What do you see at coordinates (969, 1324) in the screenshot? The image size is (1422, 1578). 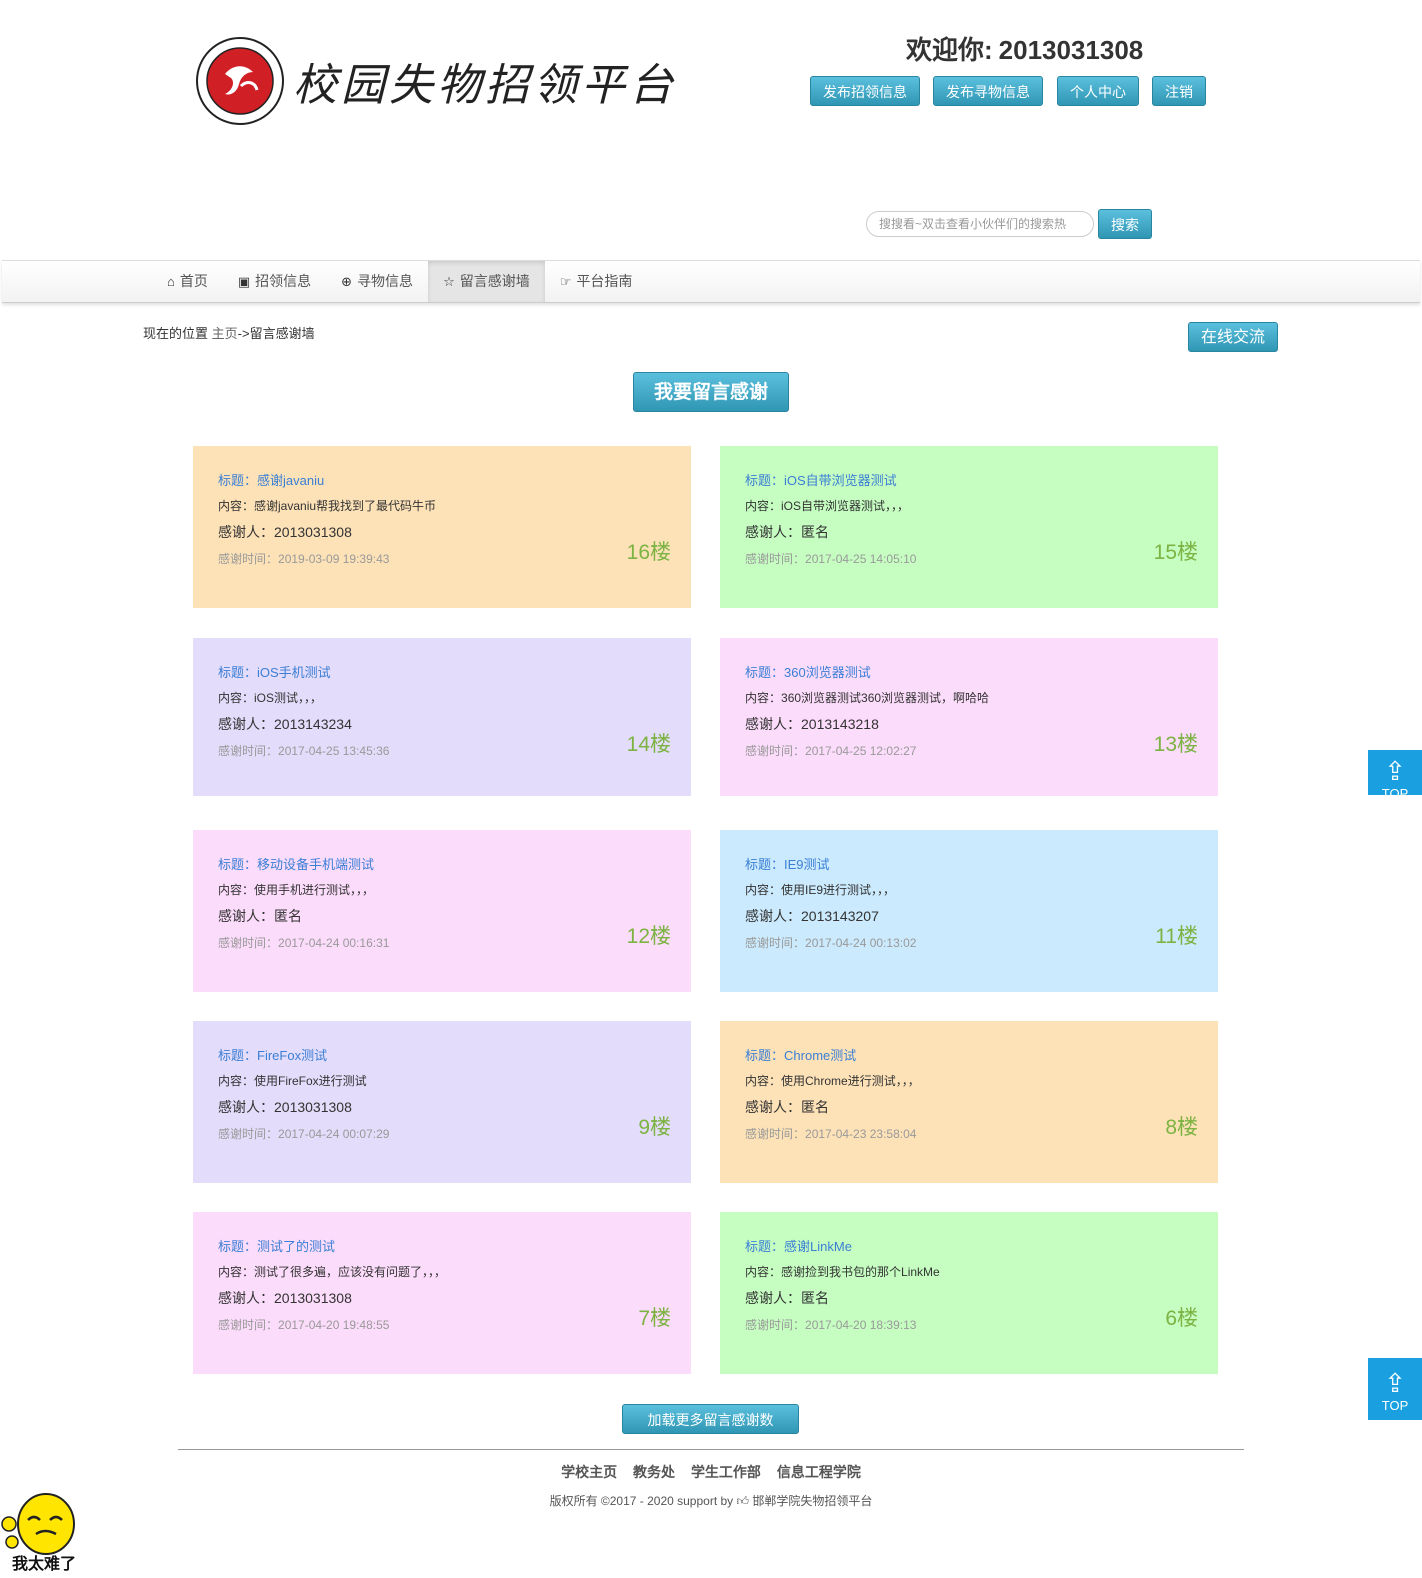 I see `card-time: 感谢时间：2017-04-20 18:39:13` at bounding box center [969, 1324].